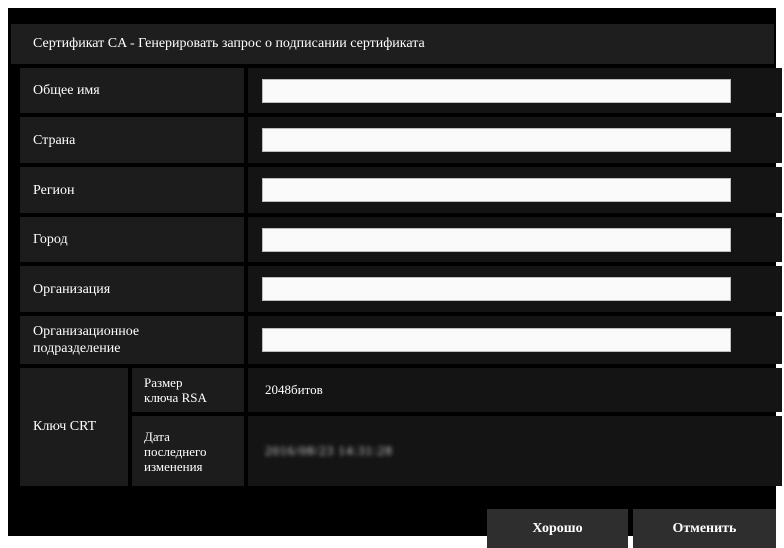  Describe the element at coordinates (188, 451) in the screenshot. I see `last-modified-label: Дата последнего изменения` at that location.